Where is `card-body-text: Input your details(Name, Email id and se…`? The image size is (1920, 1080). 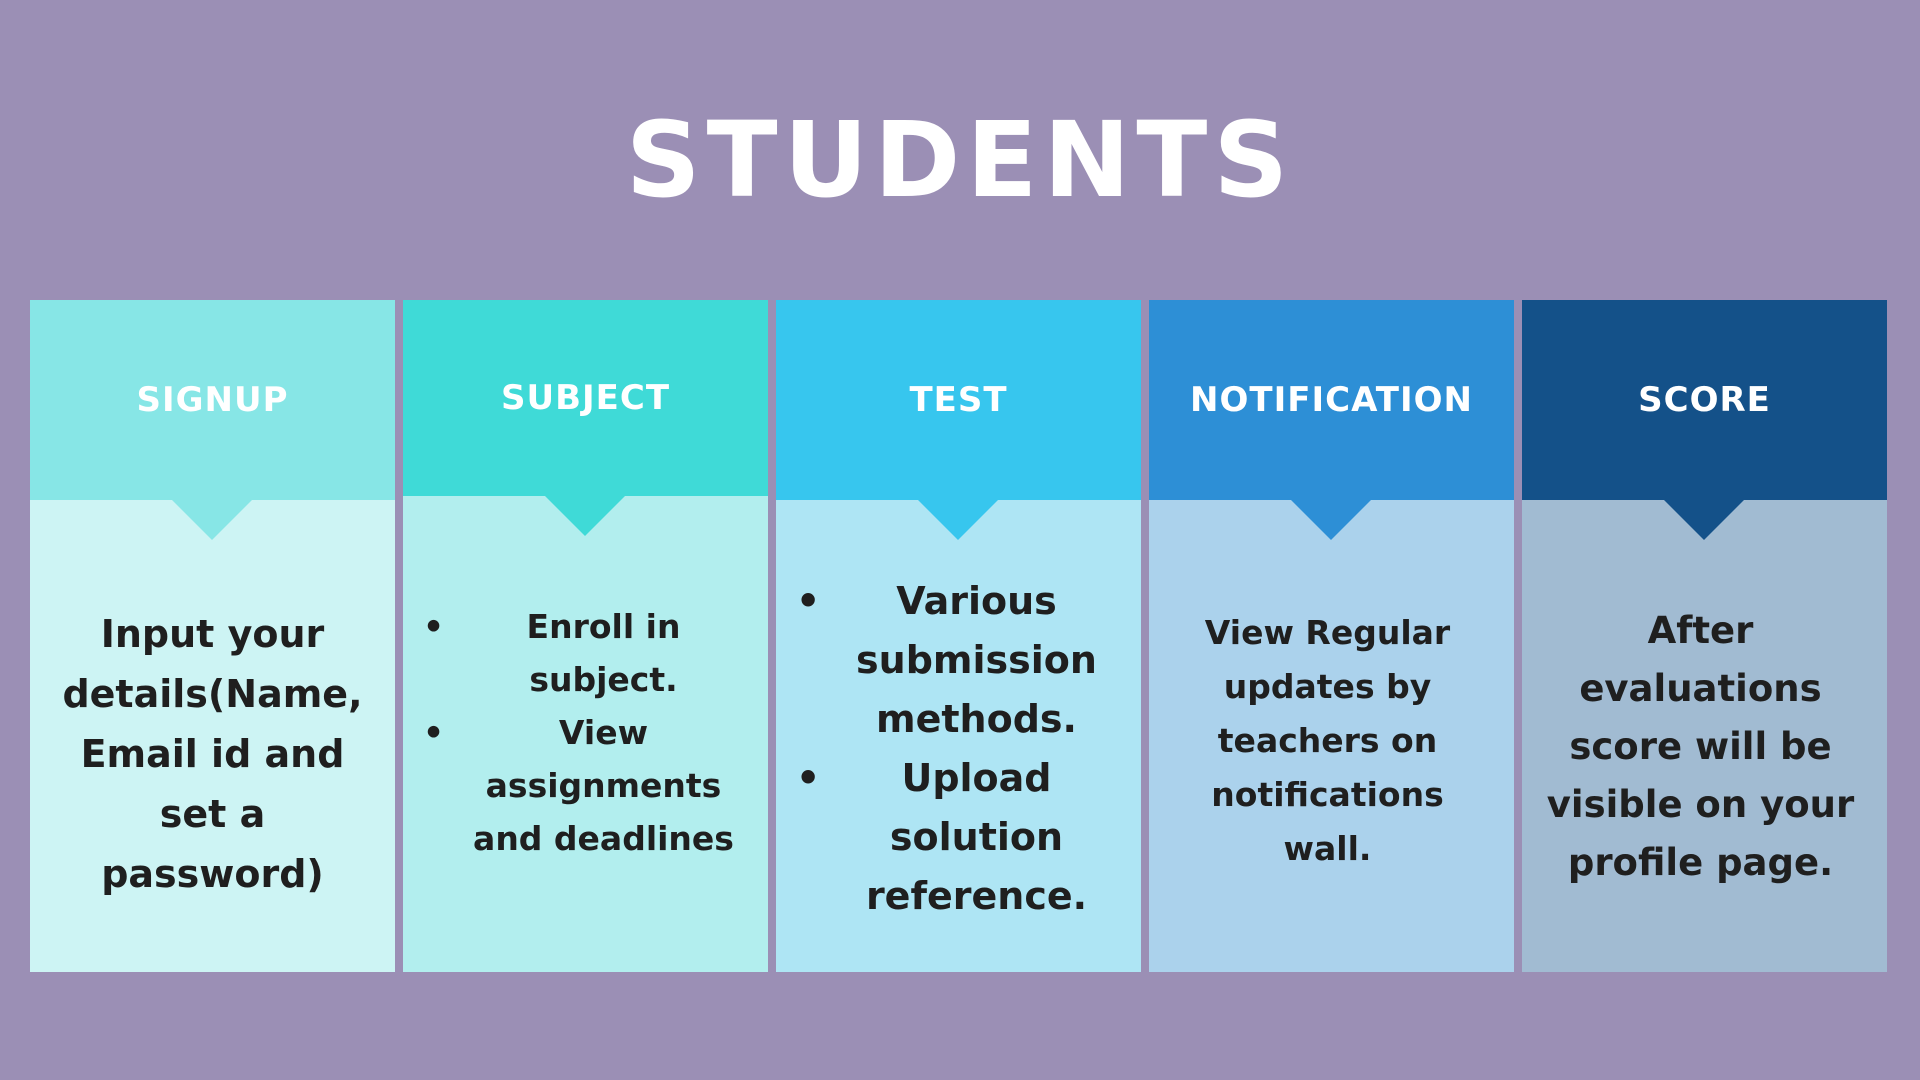 card-body-text: Input your details(Name, Email id and se… is located at coordinates (212, 754).